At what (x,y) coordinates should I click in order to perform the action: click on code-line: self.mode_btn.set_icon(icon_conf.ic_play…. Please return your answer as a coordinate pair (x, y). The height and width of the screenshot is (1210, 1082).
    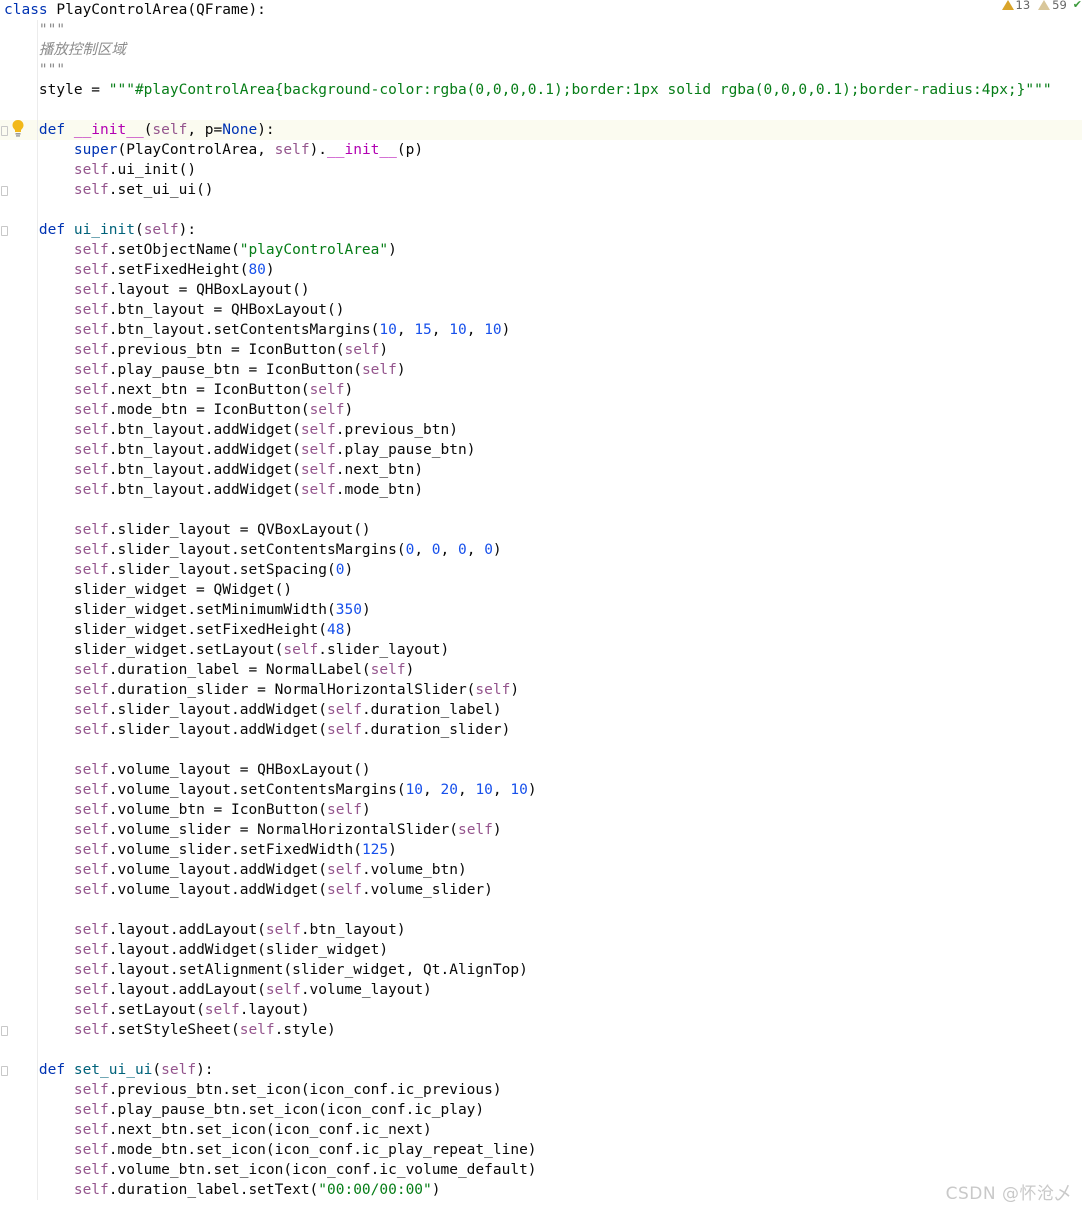
    Looking at the image, I should click on (541, 1150).